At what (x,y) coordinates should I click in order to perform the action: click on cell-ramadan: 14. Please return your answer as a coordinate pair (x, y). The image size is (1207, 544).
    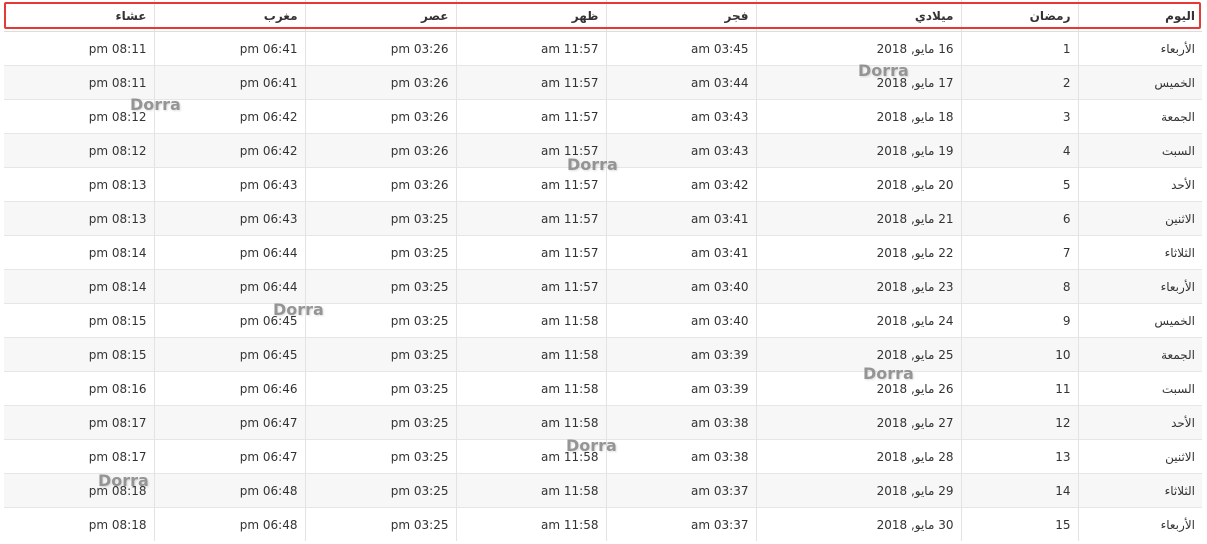
    Looking at the image, I should click on (1019, 490).